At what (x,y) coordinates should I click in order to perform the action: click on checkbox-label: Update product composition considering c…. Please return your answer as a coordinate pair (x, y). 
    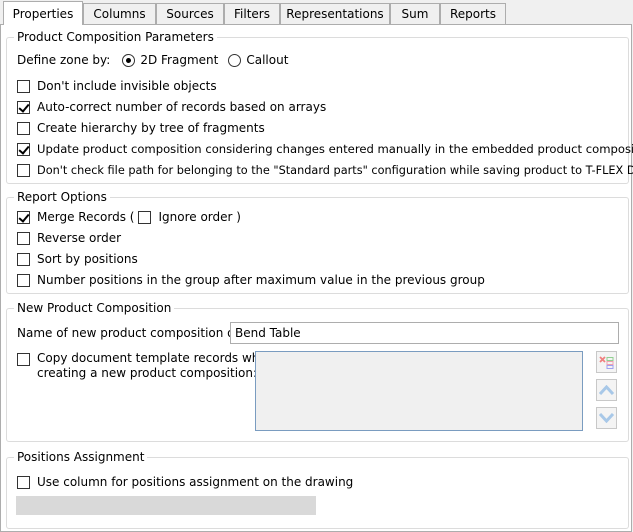
    Looking at the image, I should click on (335, 149).